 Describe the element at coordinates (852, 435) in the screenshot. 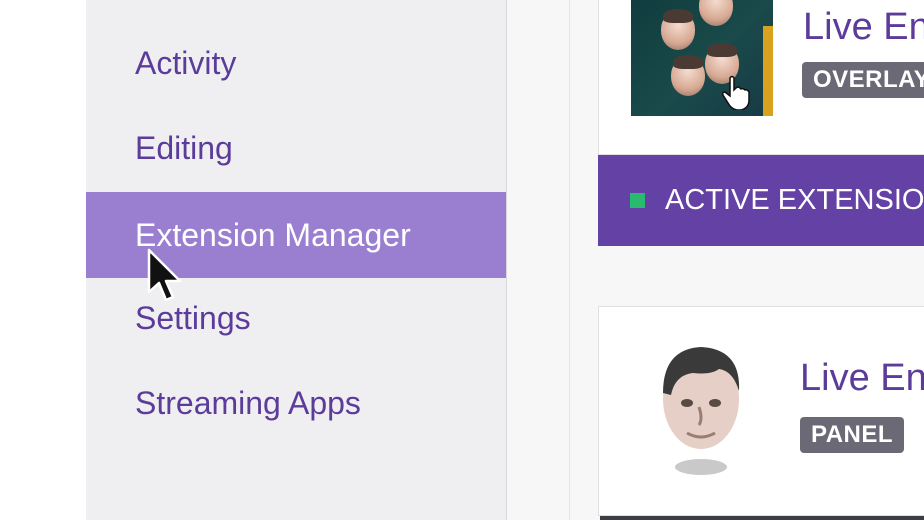

I see `extension-type-badge: PANEL` at that location.